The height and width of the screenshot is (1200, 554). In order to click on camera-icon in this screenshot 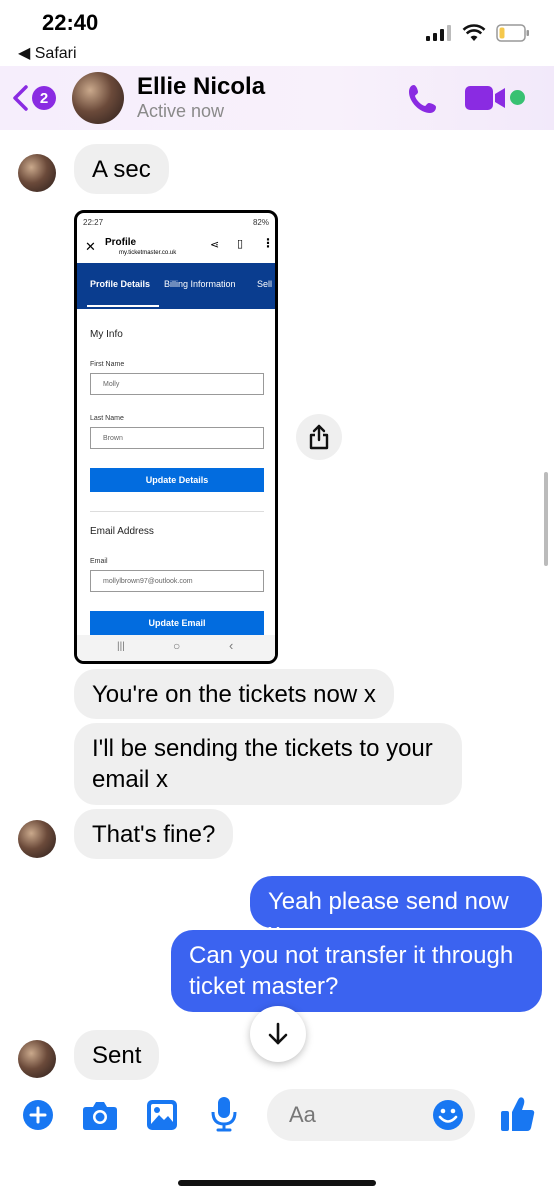, I will do `click(100, 1115)`.